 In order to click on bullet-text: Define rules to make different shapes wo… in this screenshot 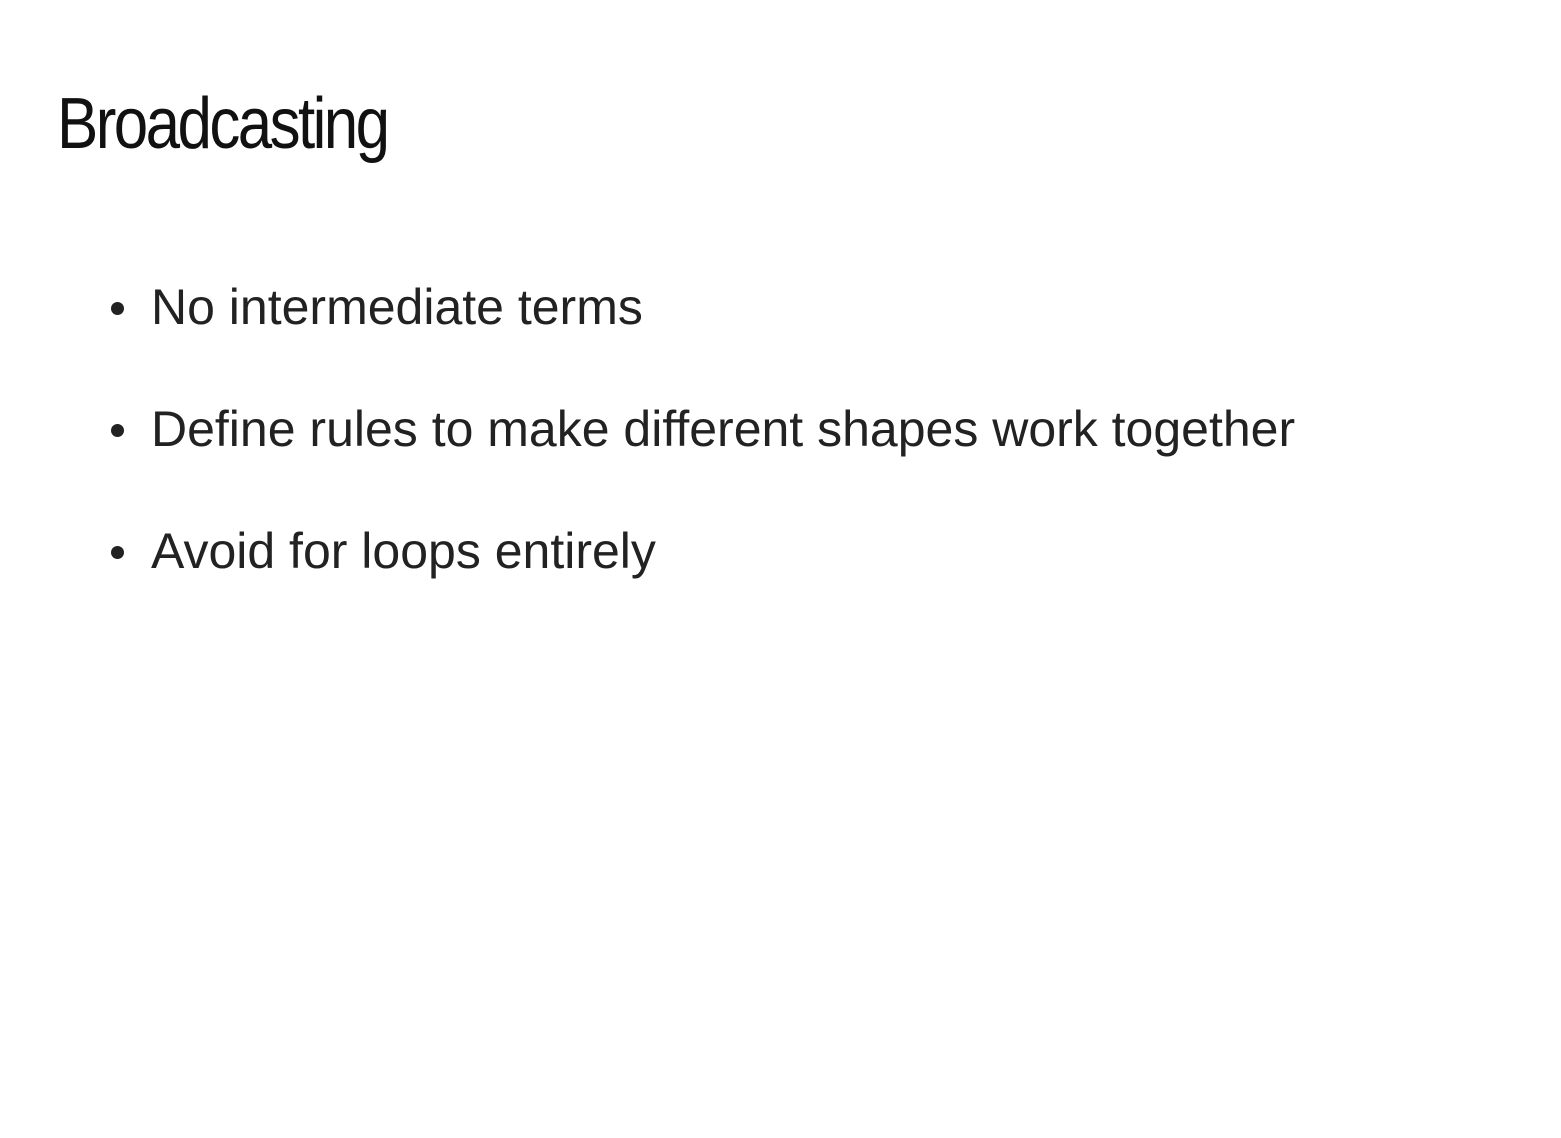, I will do `click(723, 429)`.